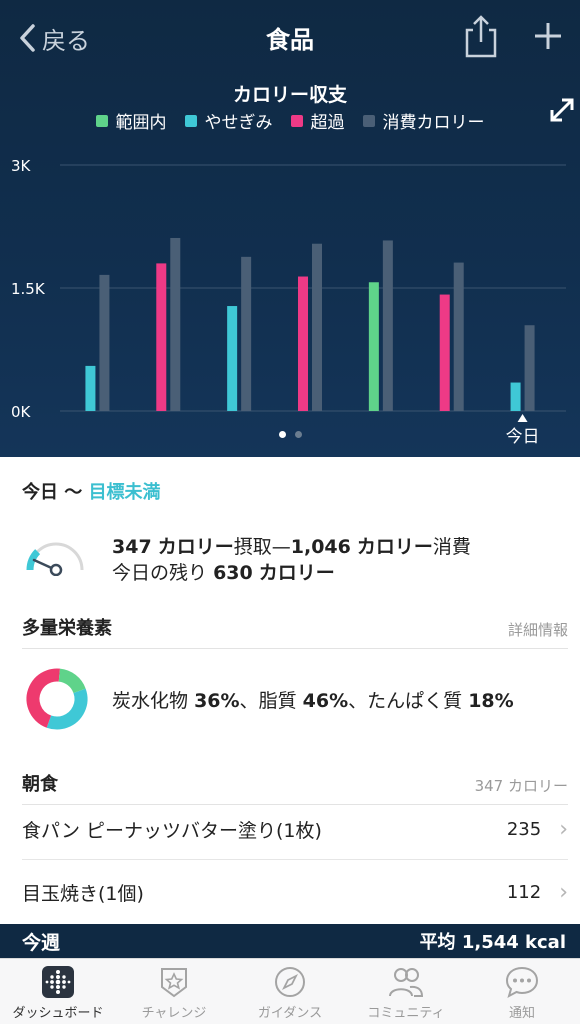  I want to click on intake-burn-line: 347 カロリー摂取—1,046 カロリー消費, so click(291, 545).